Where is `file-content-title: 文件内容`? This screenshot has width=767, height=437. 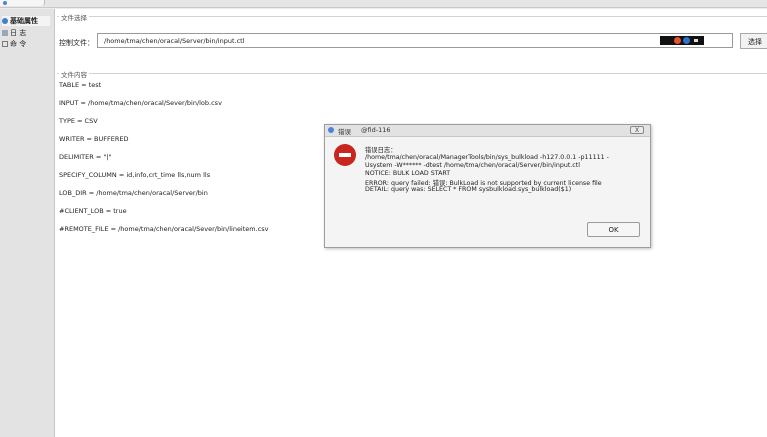
file-content-title: 文件内容 is located at coordinates (74, 74).